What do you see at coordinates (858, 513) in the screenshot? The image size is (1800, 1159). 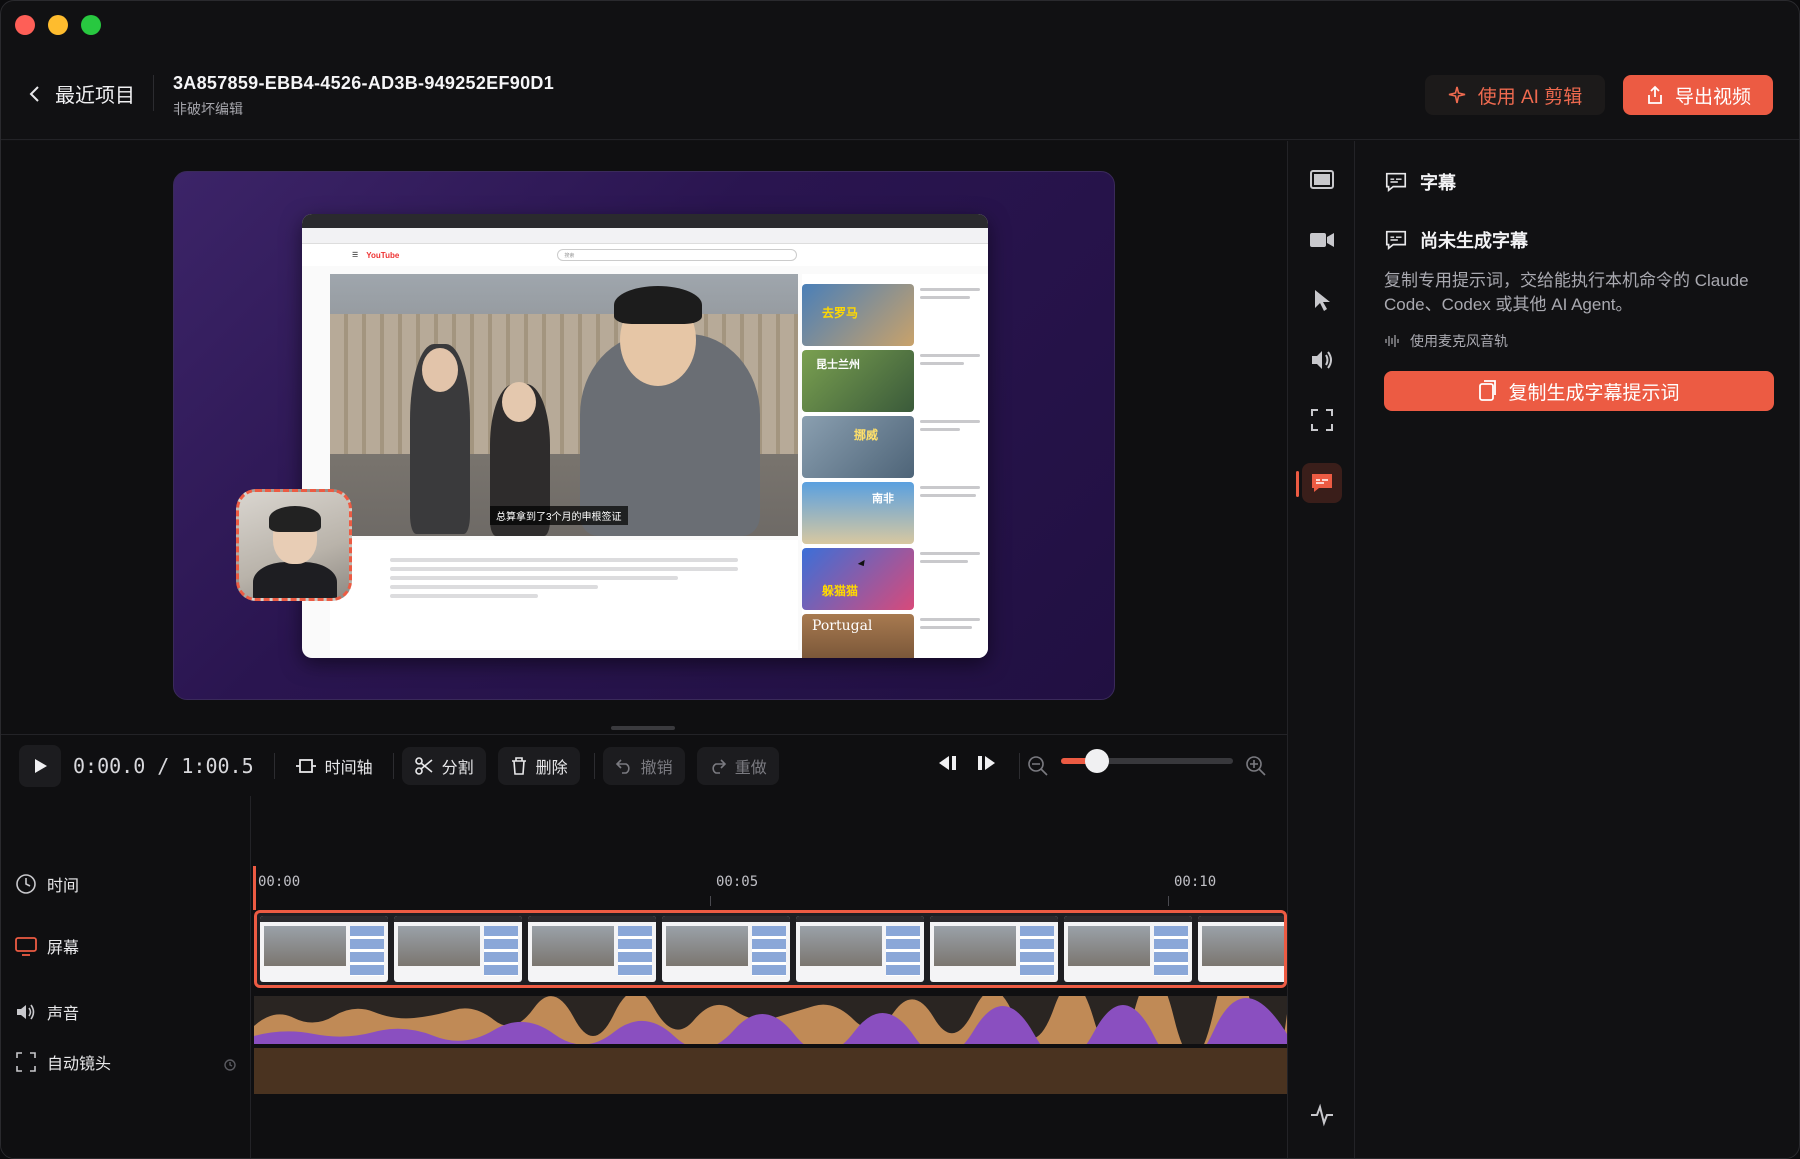 I see `thumbnail: 南非` at bounding box center [858, 513].